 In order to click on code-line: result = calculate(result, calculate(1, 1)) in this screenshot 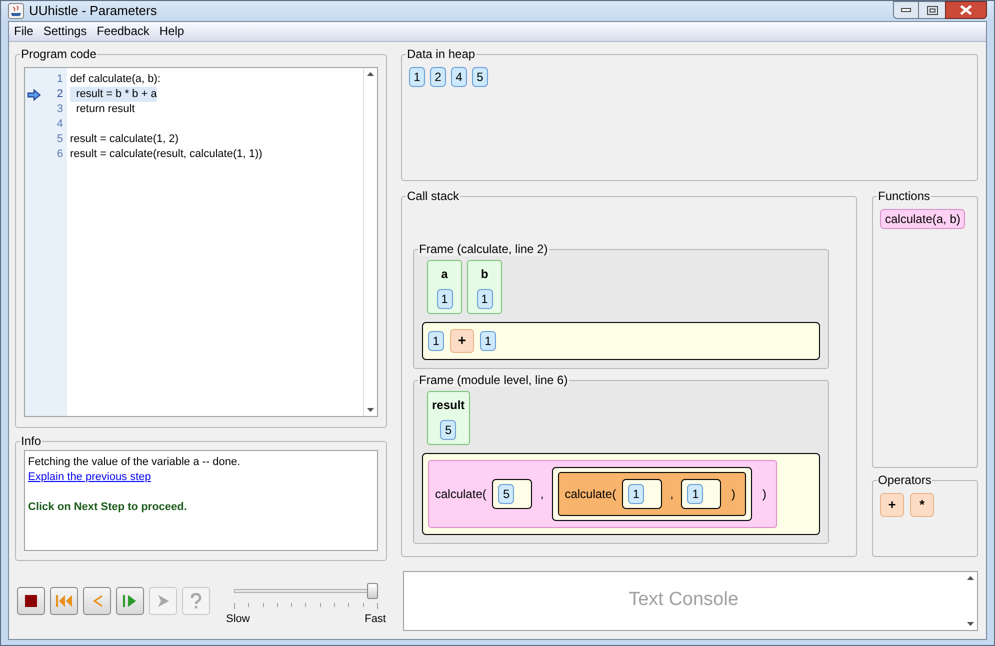, I will do `click(166, 154)`.